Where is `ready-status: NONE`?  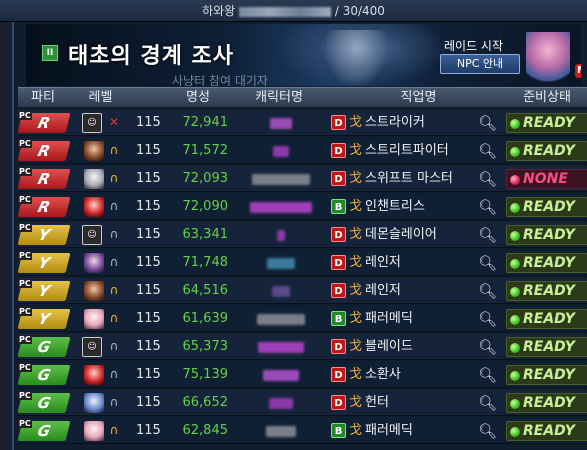 ready-status: NONE is located at coordinates (546, 179).